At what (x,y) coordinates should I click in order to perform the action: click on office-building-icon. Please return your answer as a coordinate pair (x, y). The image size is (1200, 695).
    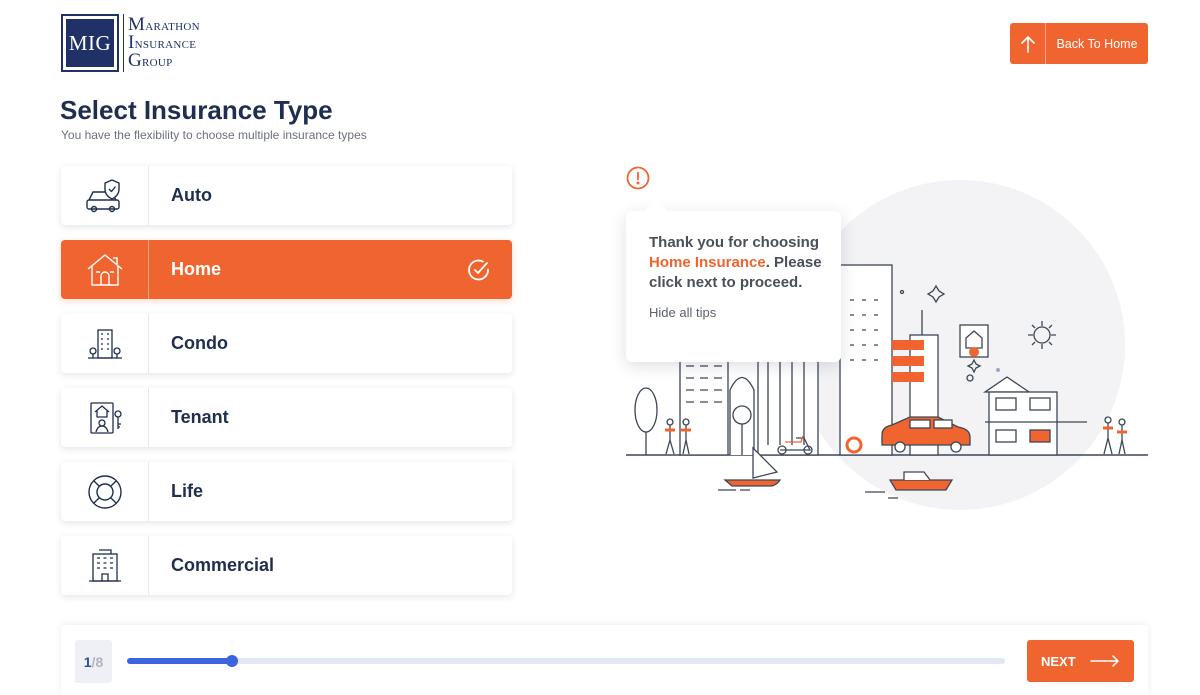
    Looking at the image, I should click on (105, 565).